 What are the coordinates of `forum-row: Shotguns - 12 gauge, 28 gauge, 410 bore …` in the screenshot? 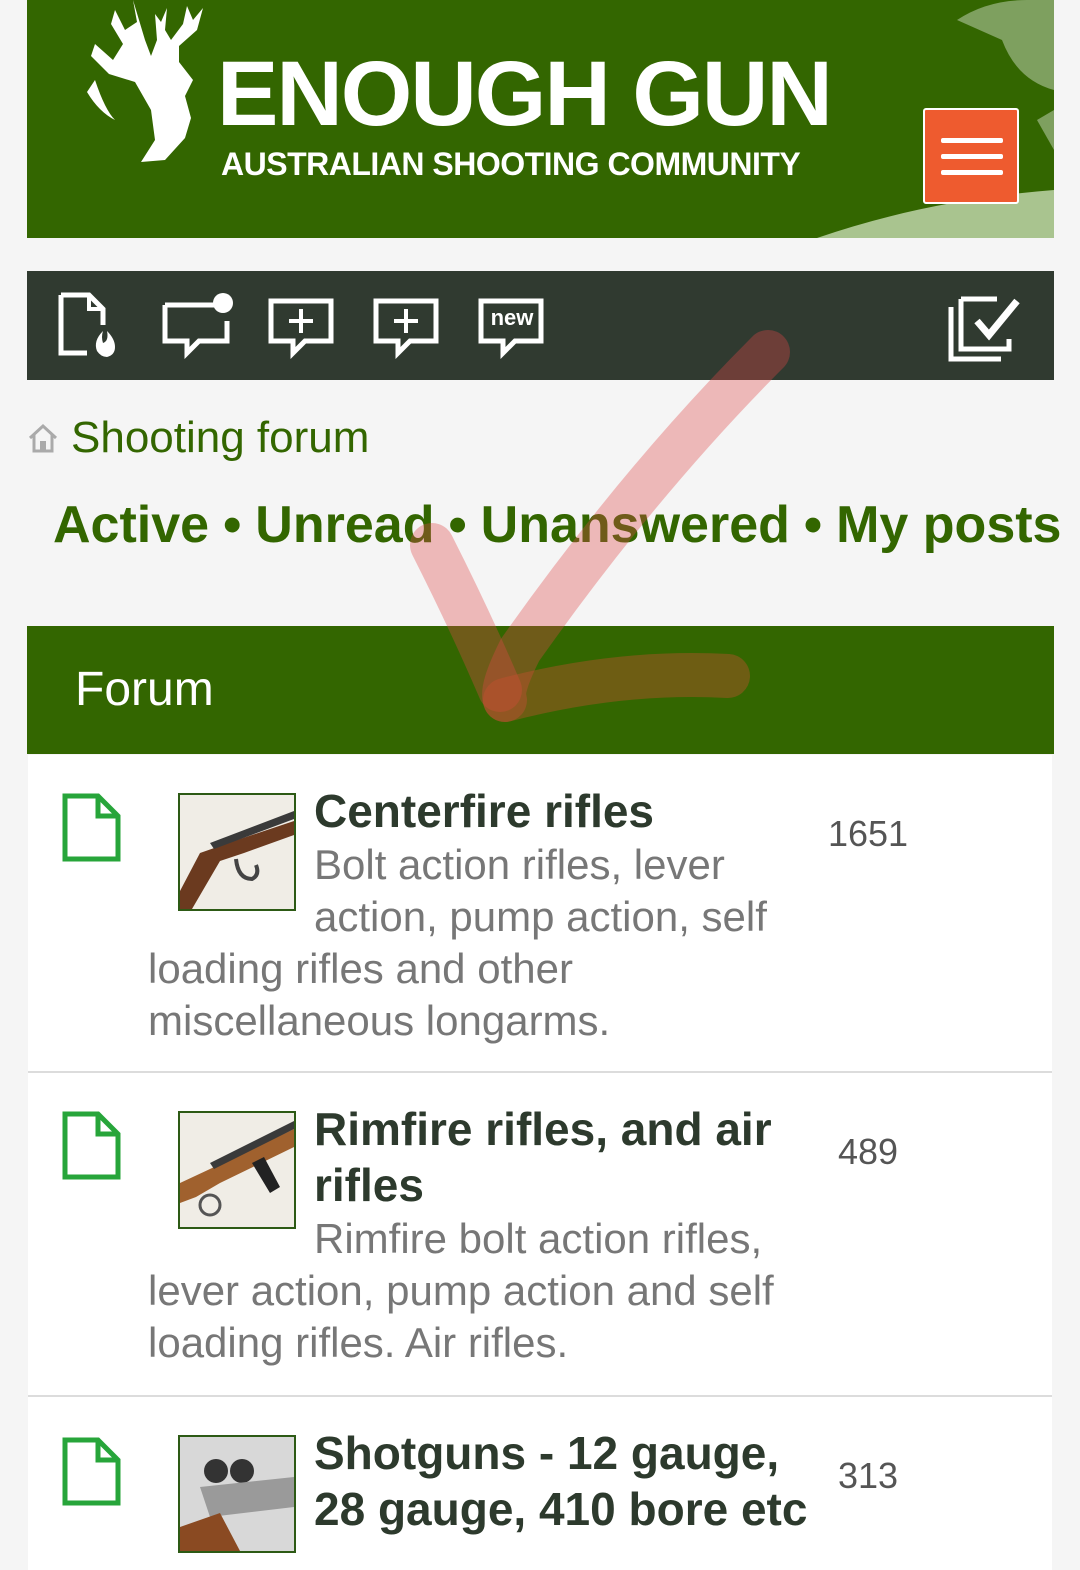 It's located at (540, 1483).